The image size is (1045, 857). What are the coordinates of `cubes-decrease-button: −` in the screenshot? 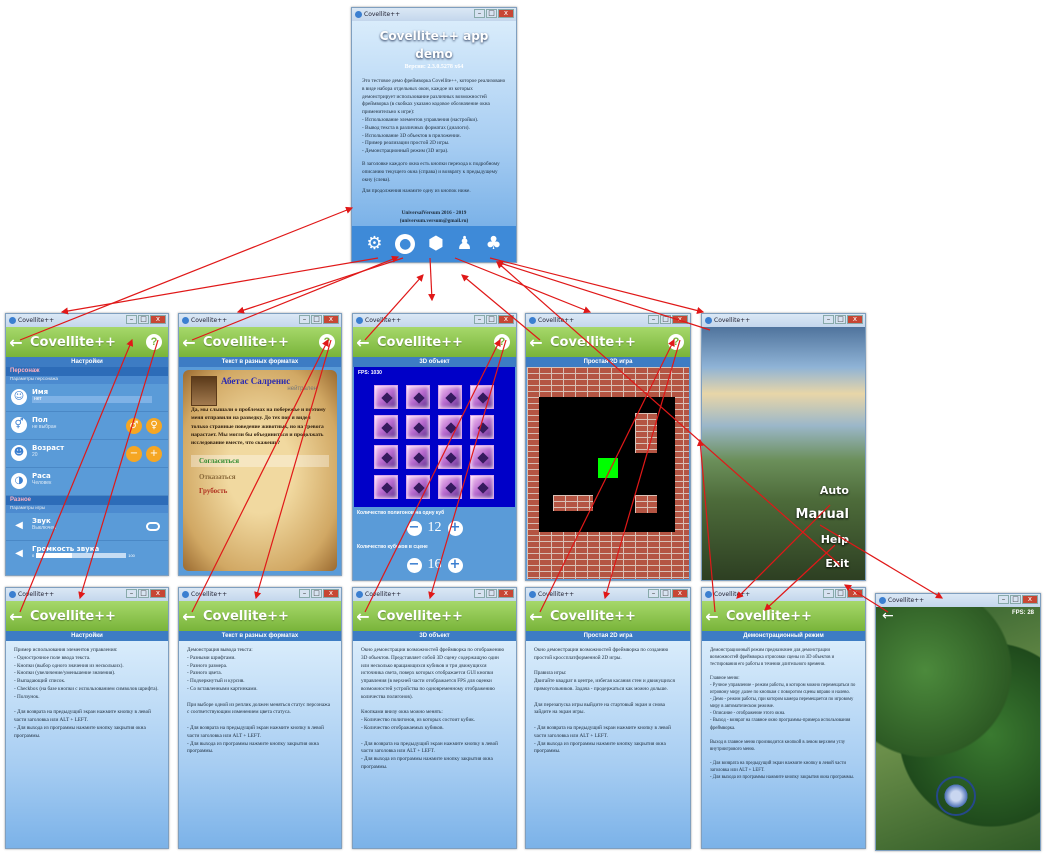 It's located at (414, 565).